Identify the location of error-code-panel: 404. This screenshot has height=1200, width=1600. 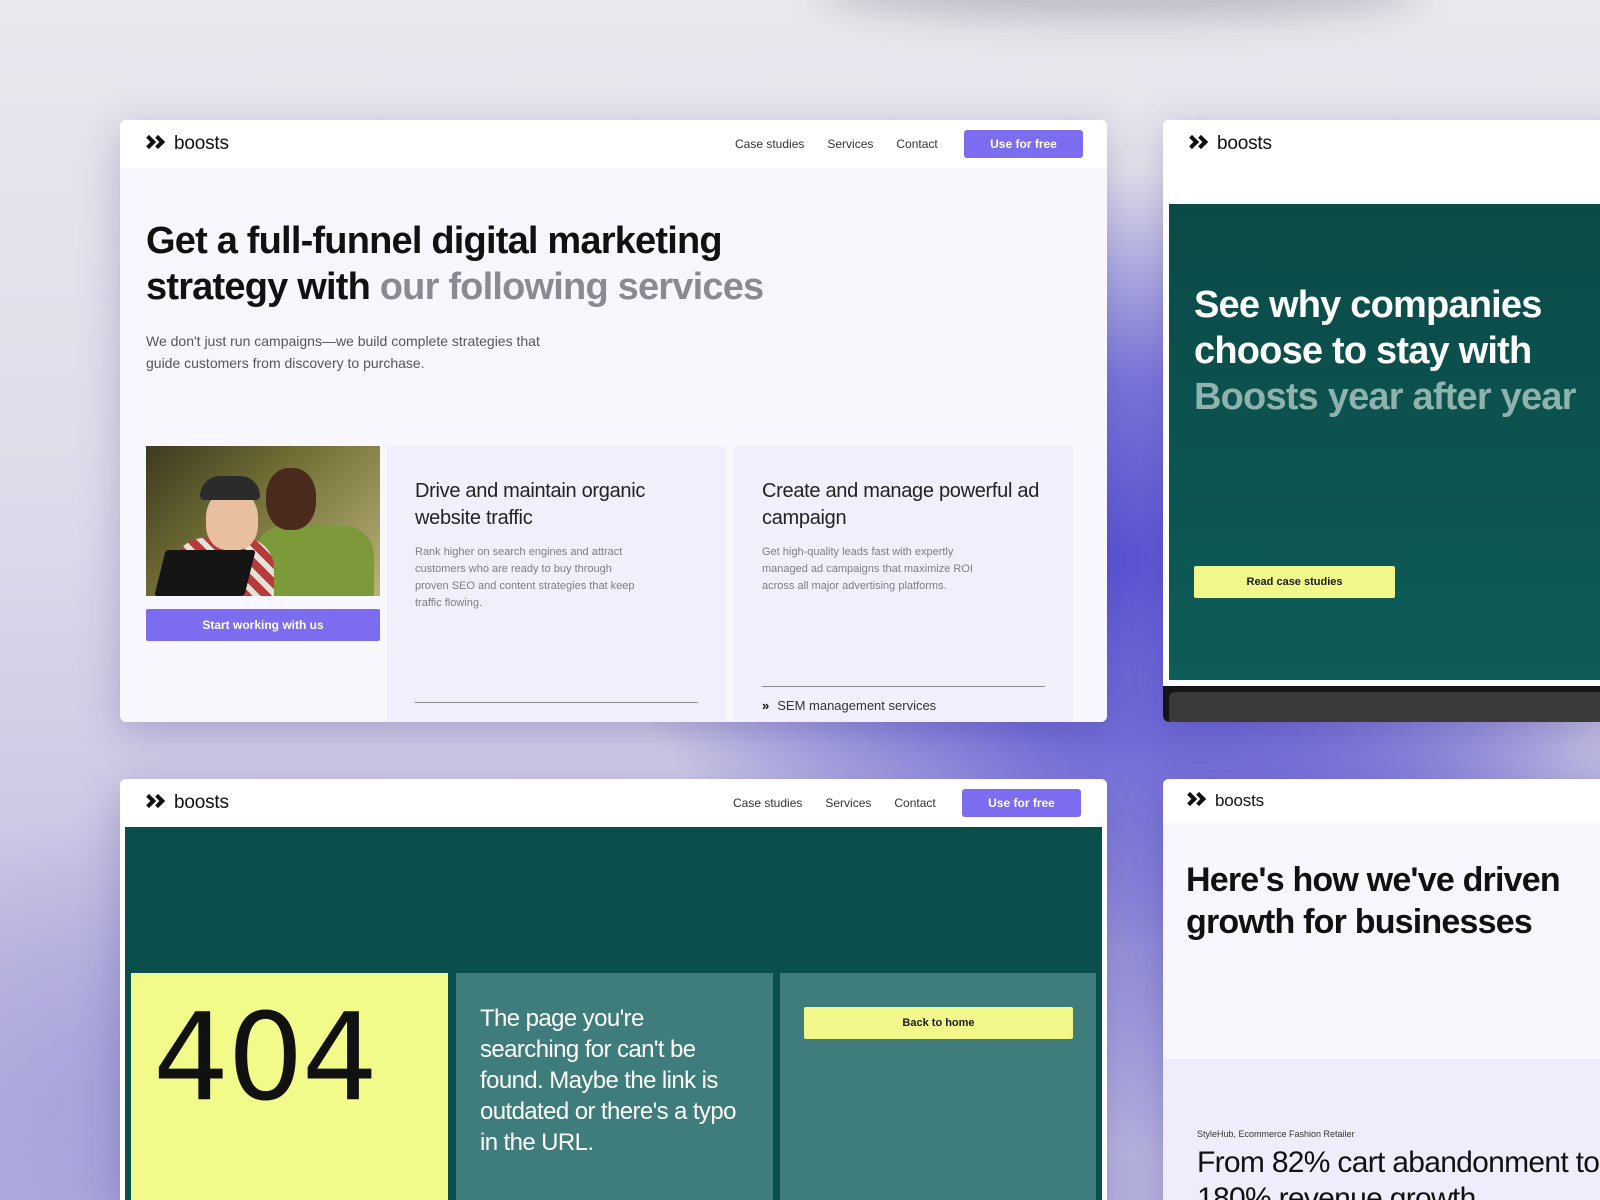
(289, 1086).